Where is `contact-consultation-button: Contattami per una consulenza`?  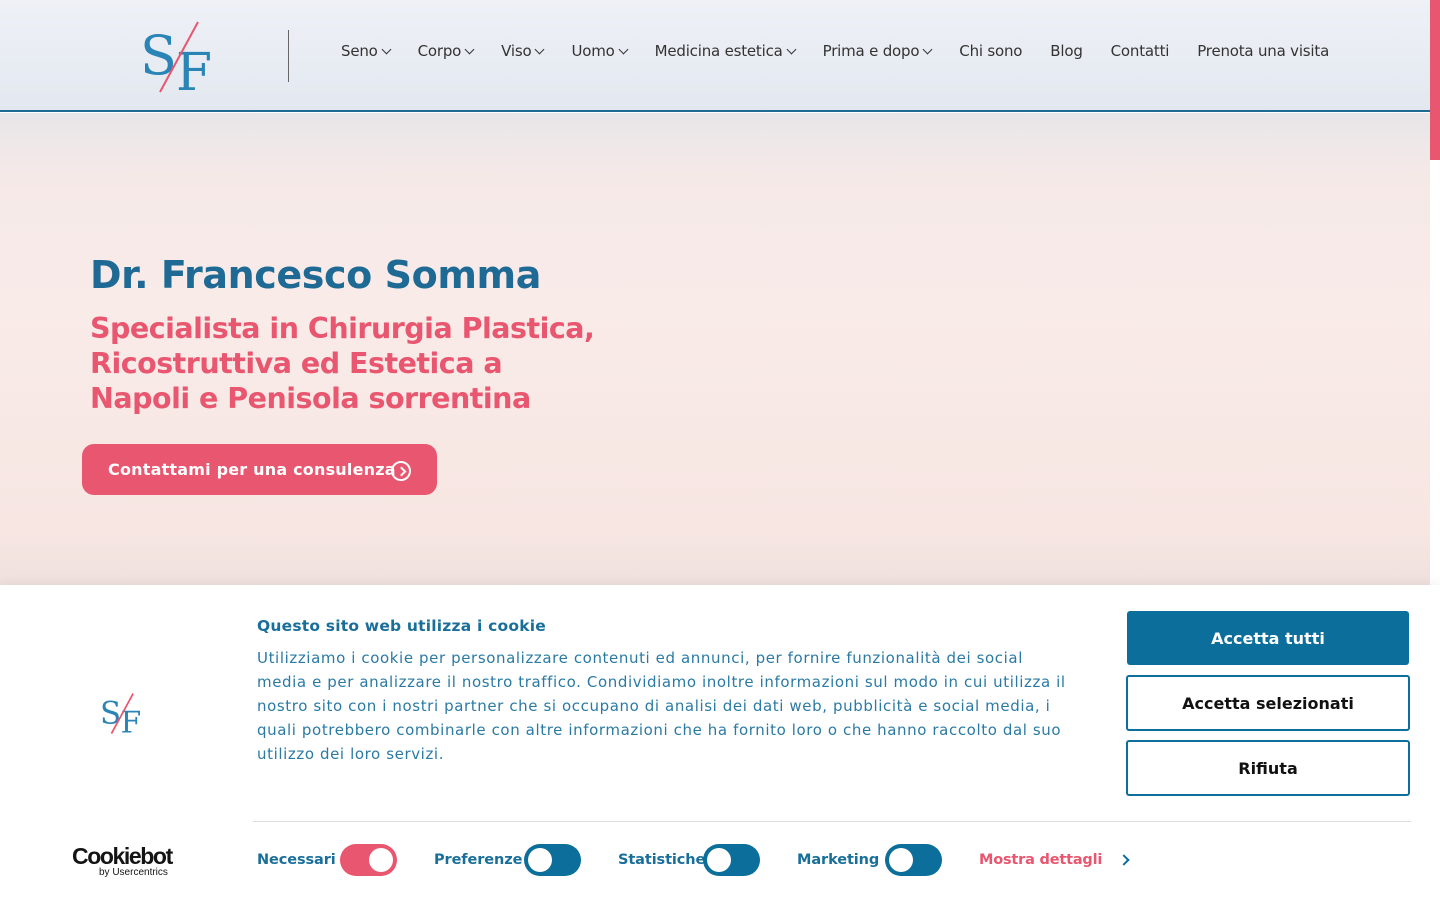
contact-consultation-button: Contattami per una consulenza is located at coordinates (259, 469).